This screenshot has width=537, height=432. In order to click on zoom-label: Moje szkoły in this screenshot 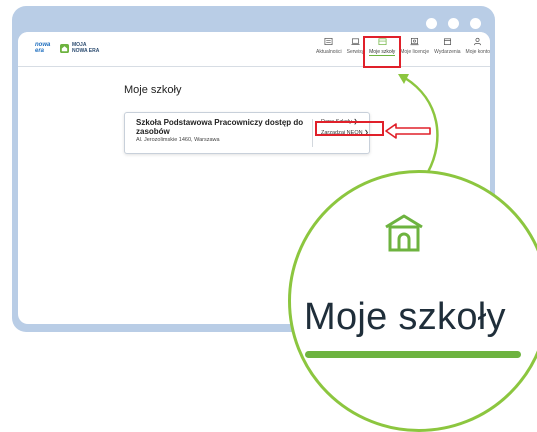, I will do `click(405, 317)`.